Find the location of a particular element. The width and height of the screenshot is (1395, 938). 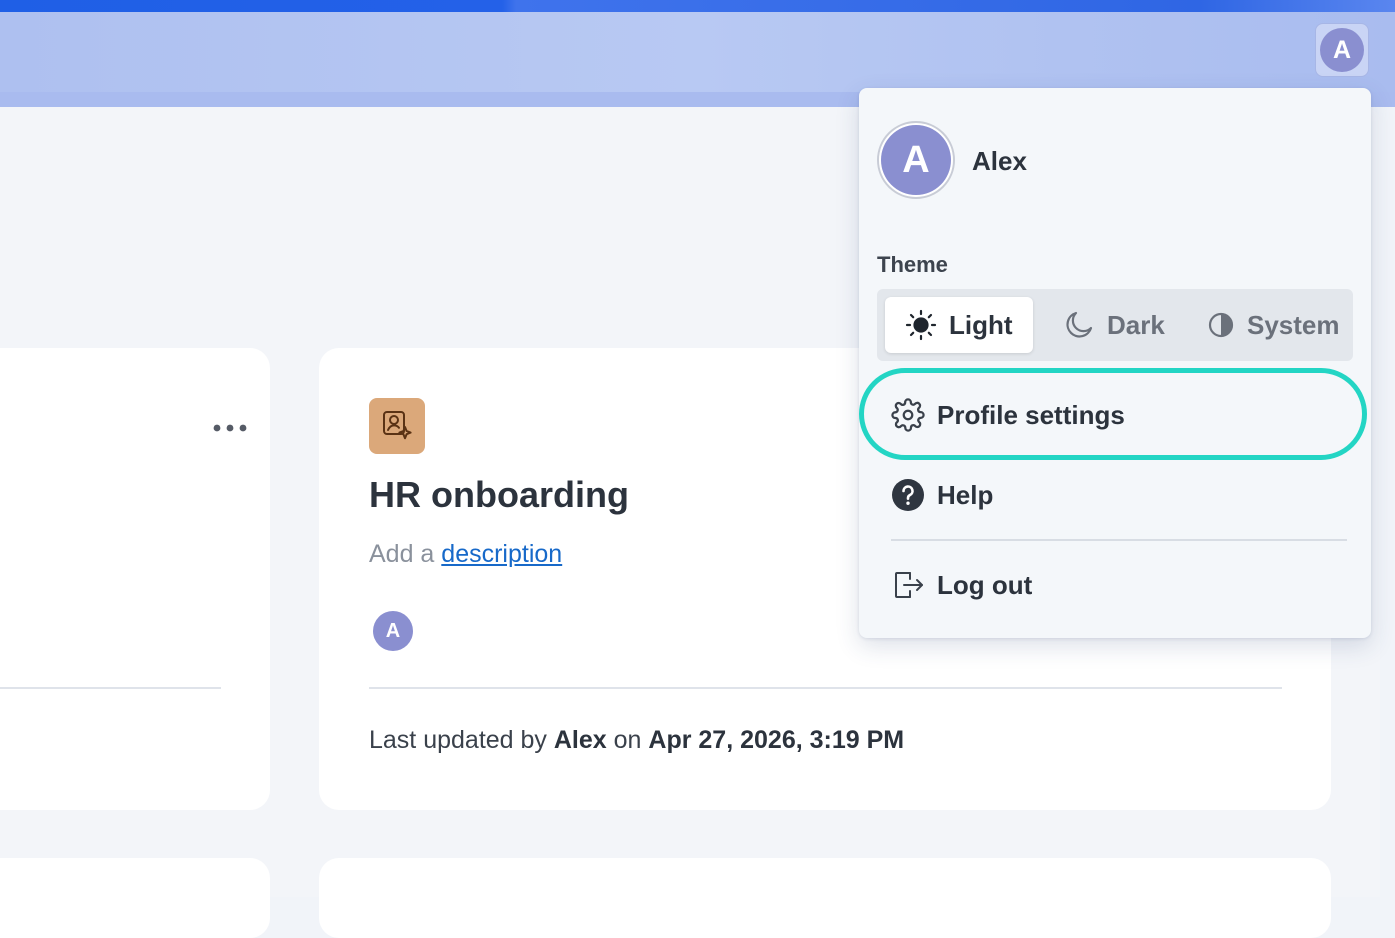

theme-light-button: Light is located at coordinates (959, 325).